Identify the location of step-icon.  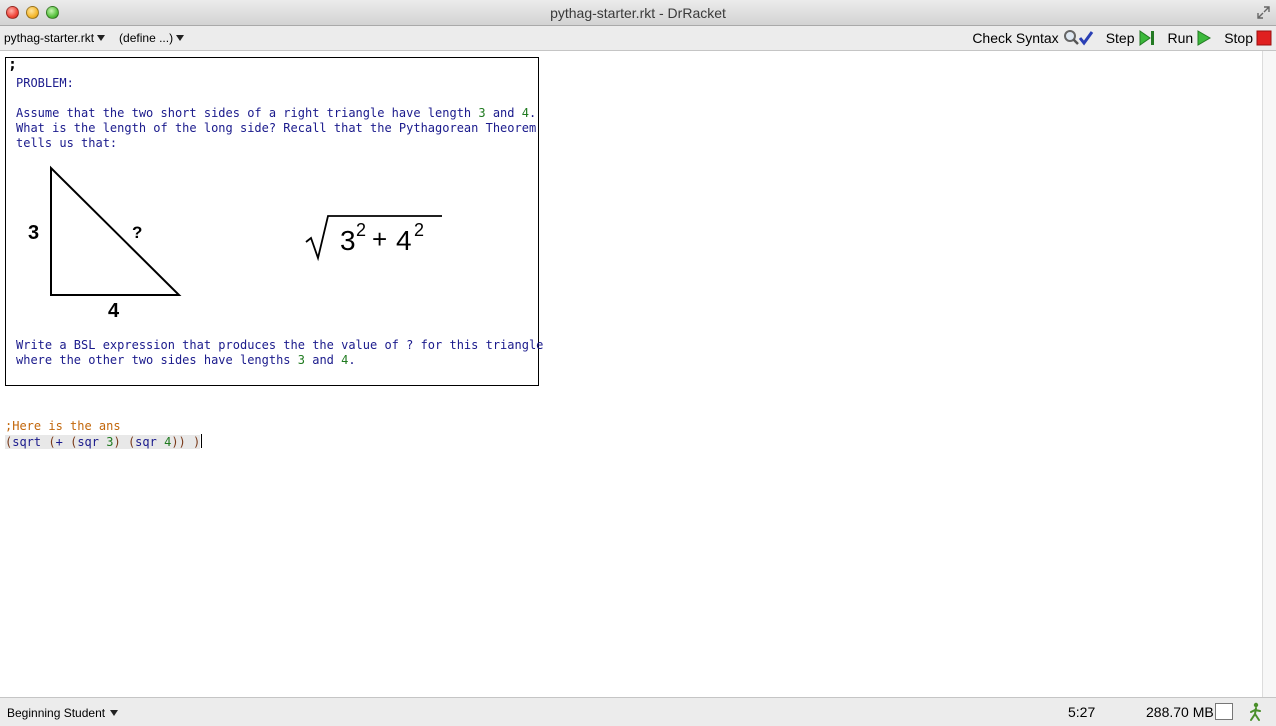
(1146, 38).